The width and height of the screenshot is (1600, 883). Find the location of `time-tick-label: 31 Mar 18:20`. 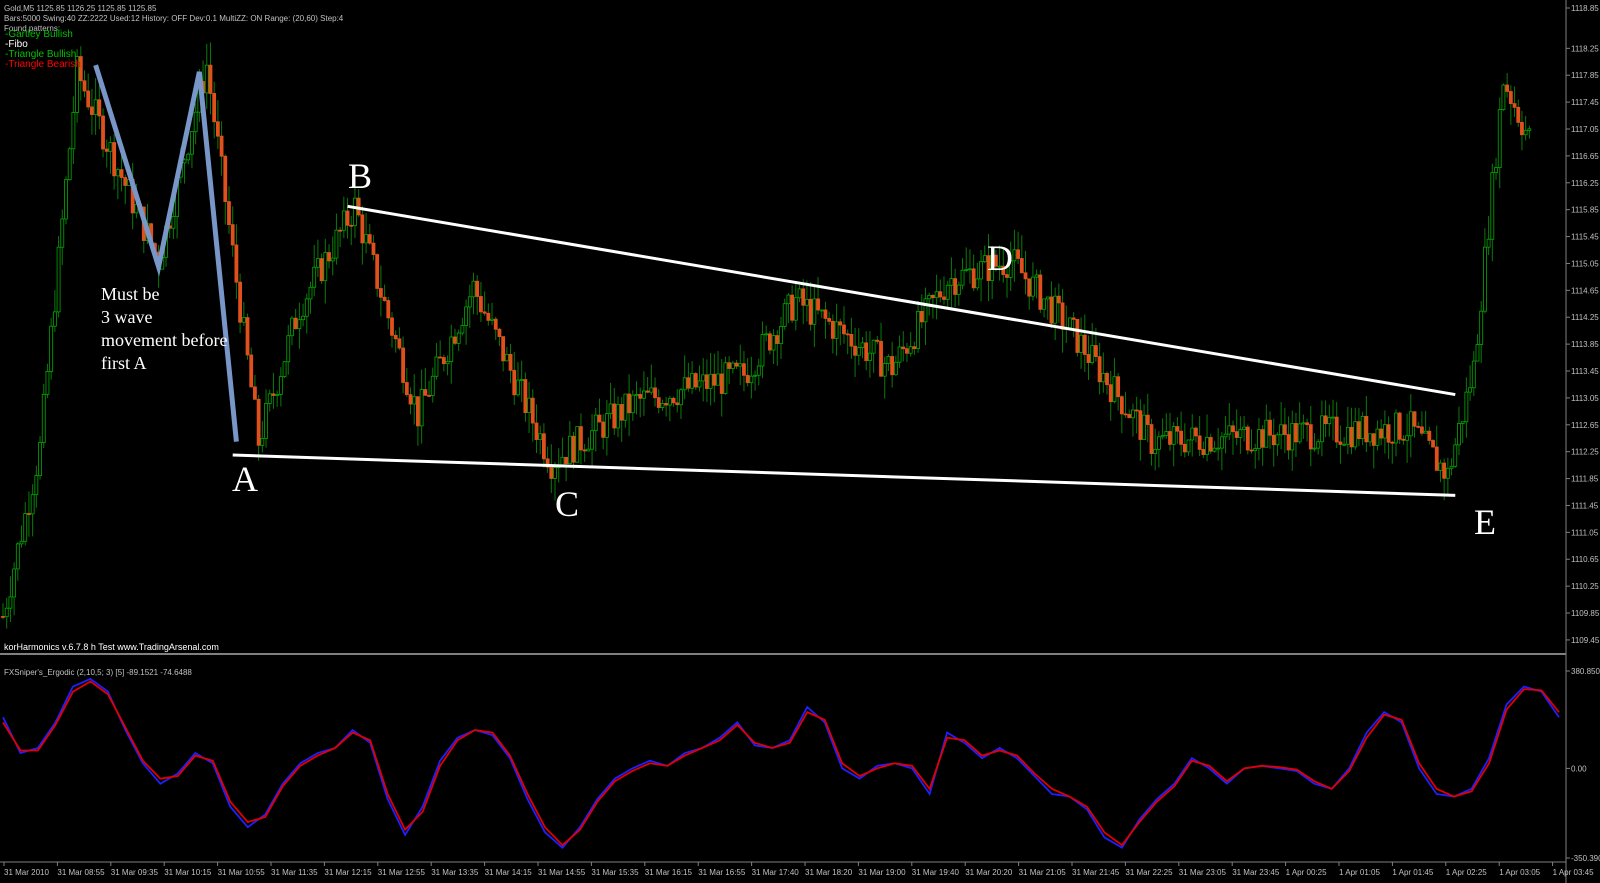

time-tick-label: 31 Mar 18:20 is located at coordinates (829, 872).